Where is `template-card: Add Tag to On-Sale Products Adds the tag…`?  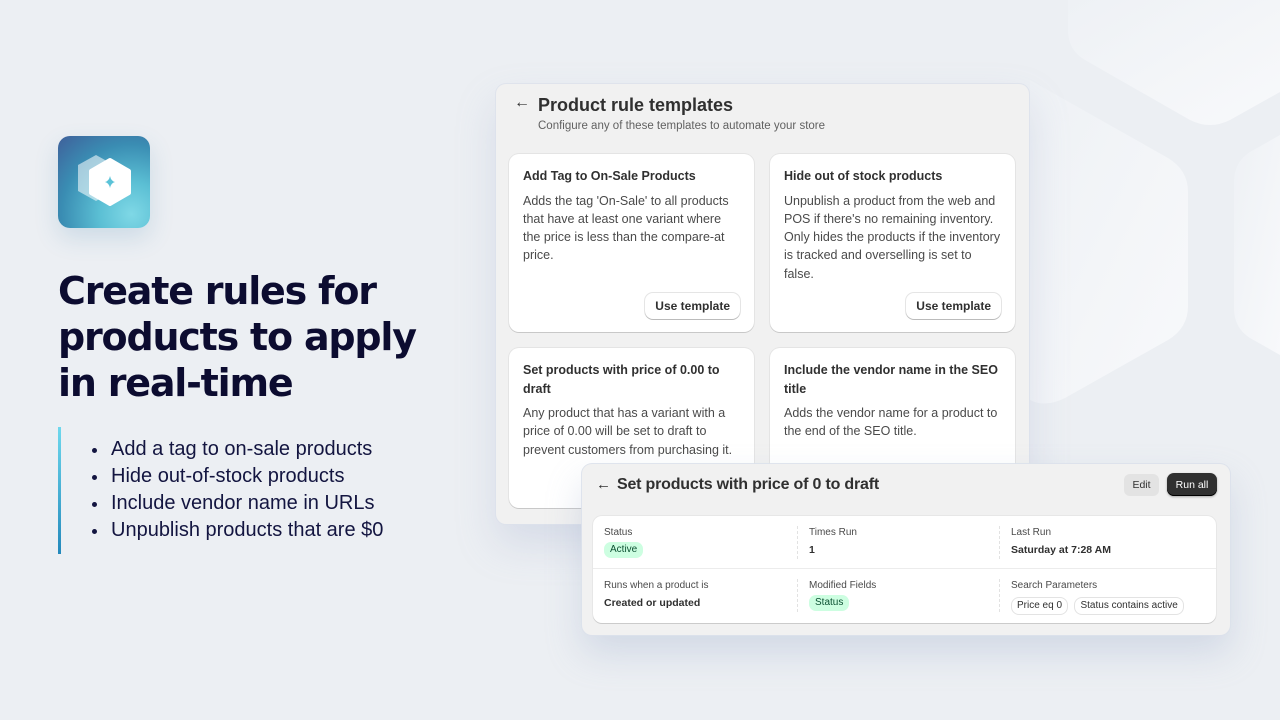
template-card: Add Tag to On-Sale Products Adds the tag… is located at coordinates (631, 243).